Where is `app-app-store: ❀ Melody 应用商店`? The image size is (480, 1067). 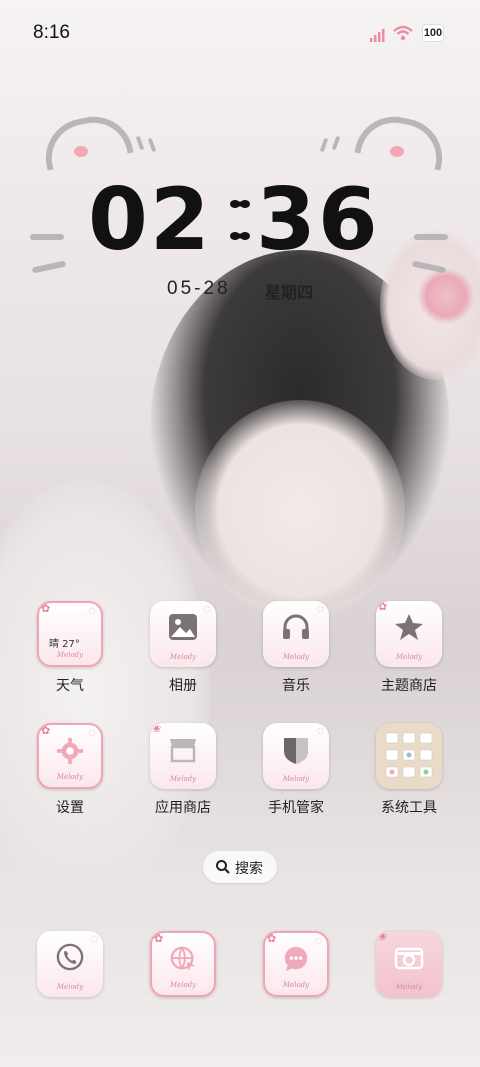 app-app-store: ❀ Melody 应用商店 is located at coordinates (183, 770).